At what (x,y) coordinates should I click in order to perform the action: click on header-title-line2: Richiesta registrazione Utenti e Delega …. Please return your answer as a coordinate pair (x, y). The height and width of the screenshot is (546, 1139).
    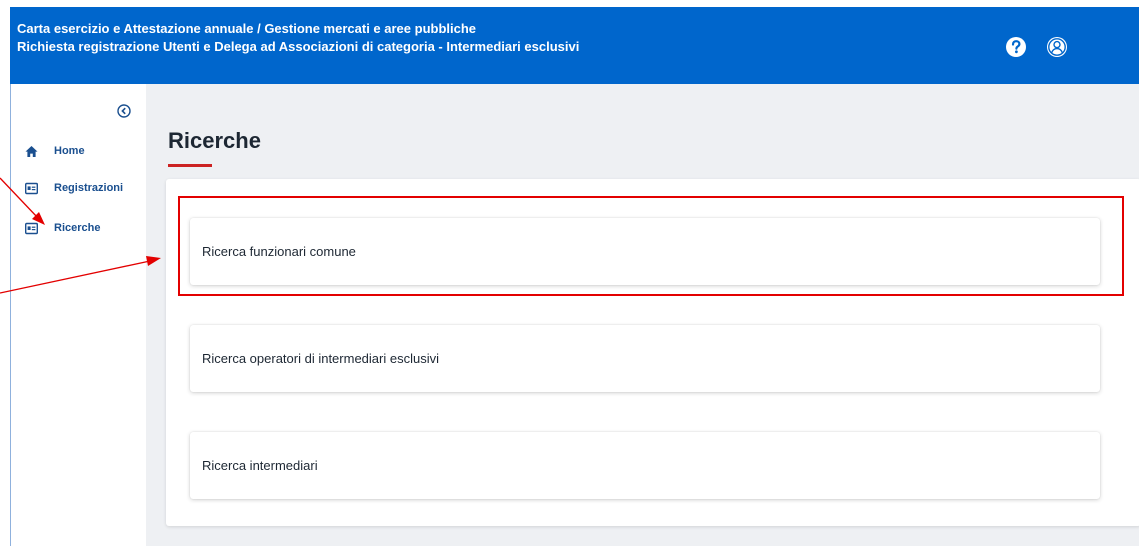
    Looking at the image, I should click on (298, 46).